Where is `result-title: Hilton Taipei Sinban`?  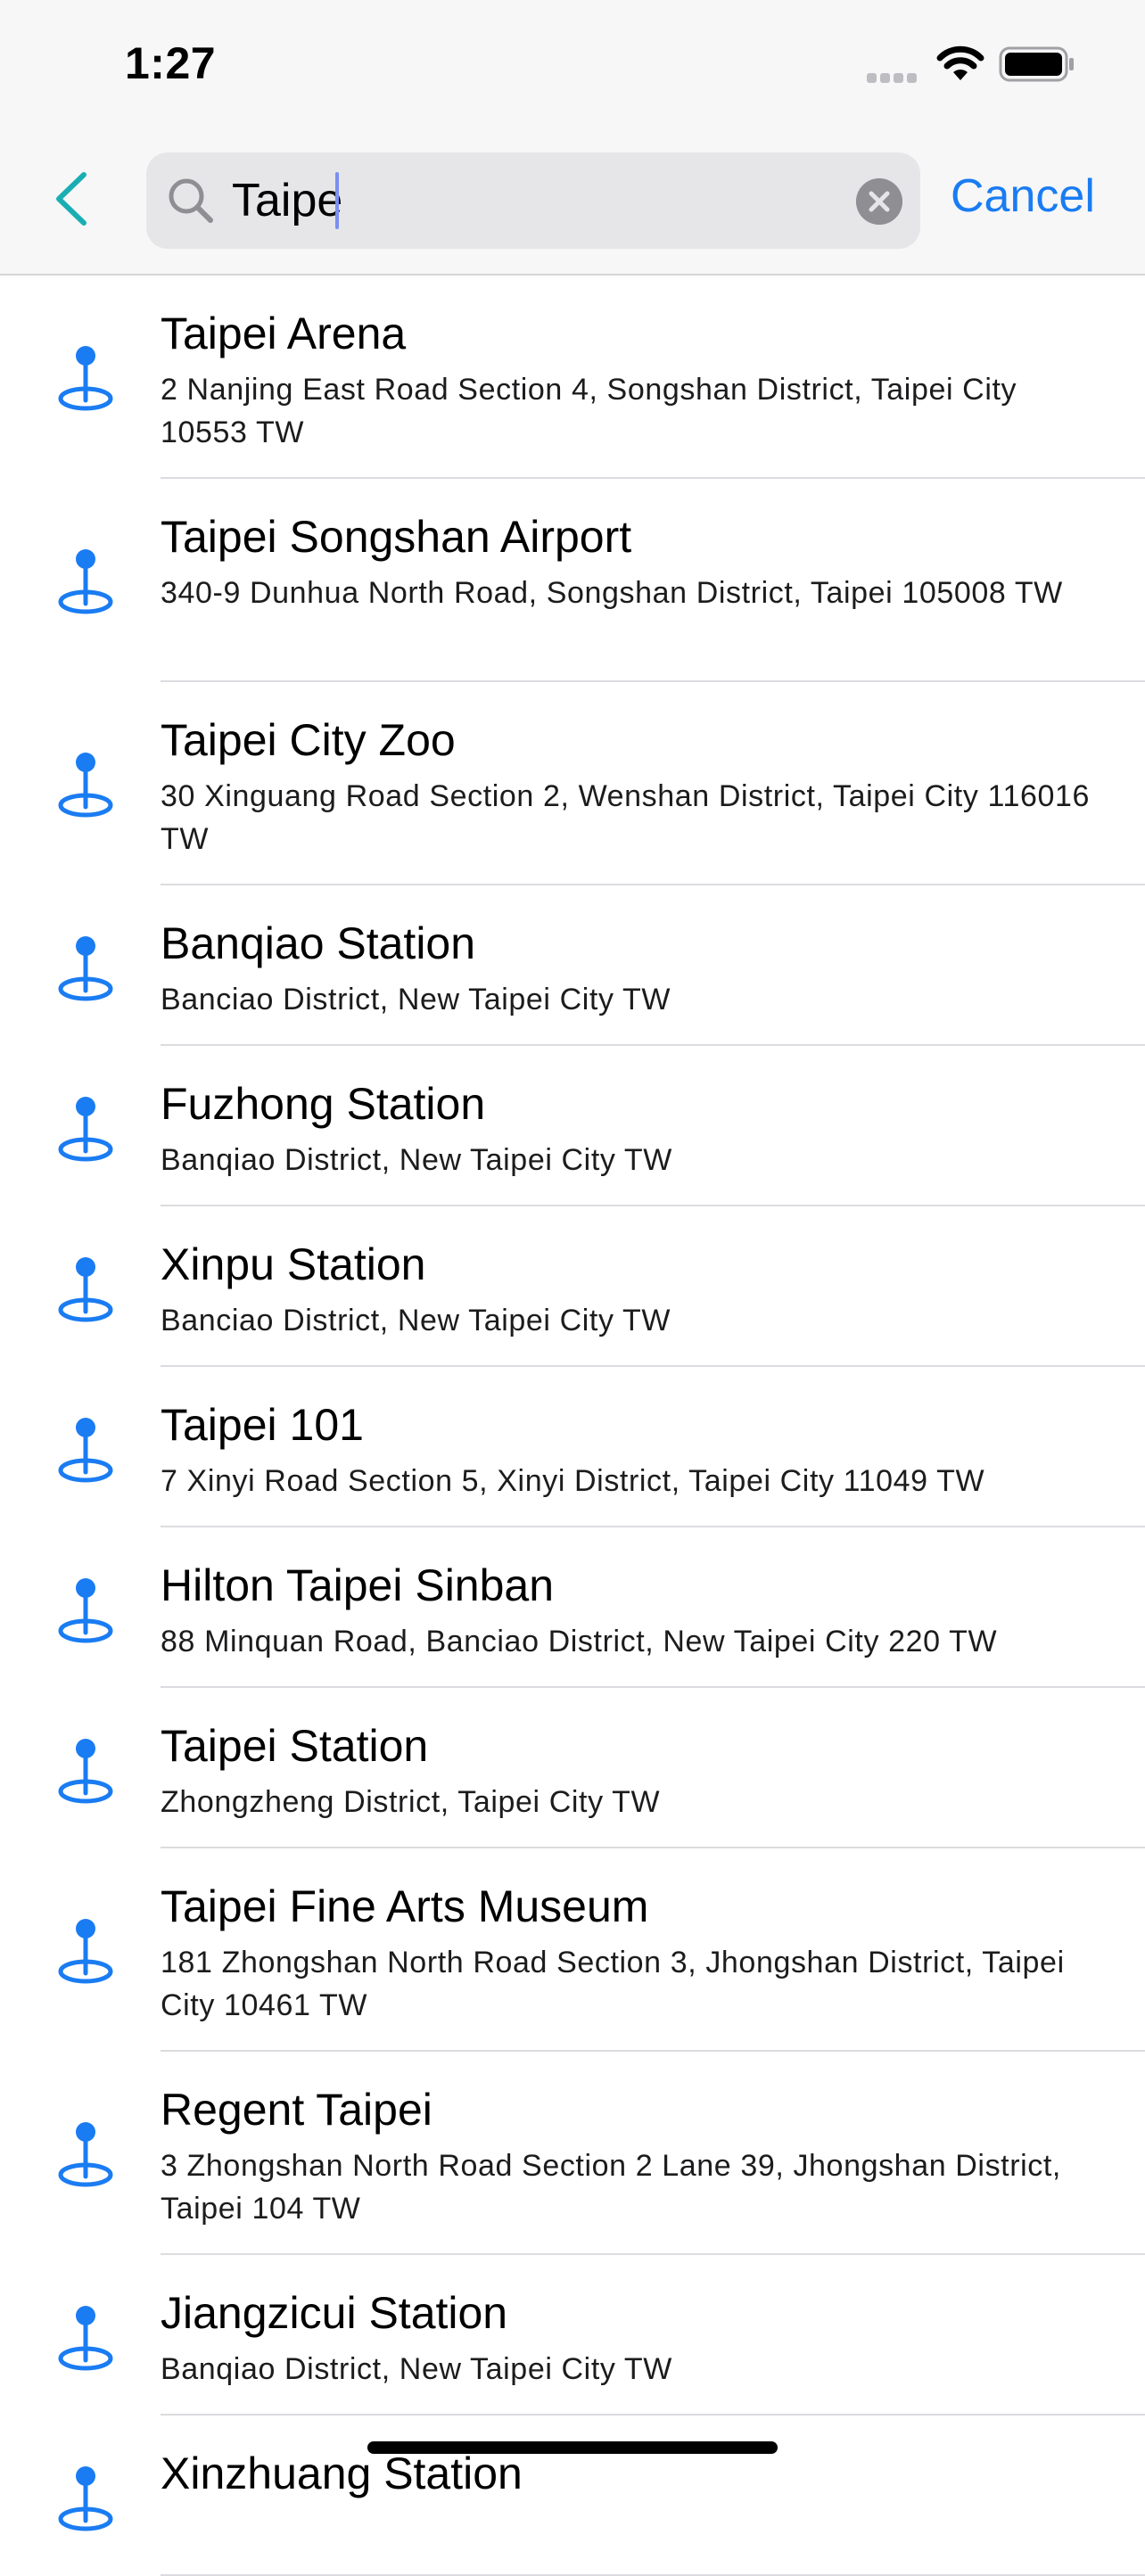 result-title: Hilton Taipei Sinban is located at coordinates (358, 1585).